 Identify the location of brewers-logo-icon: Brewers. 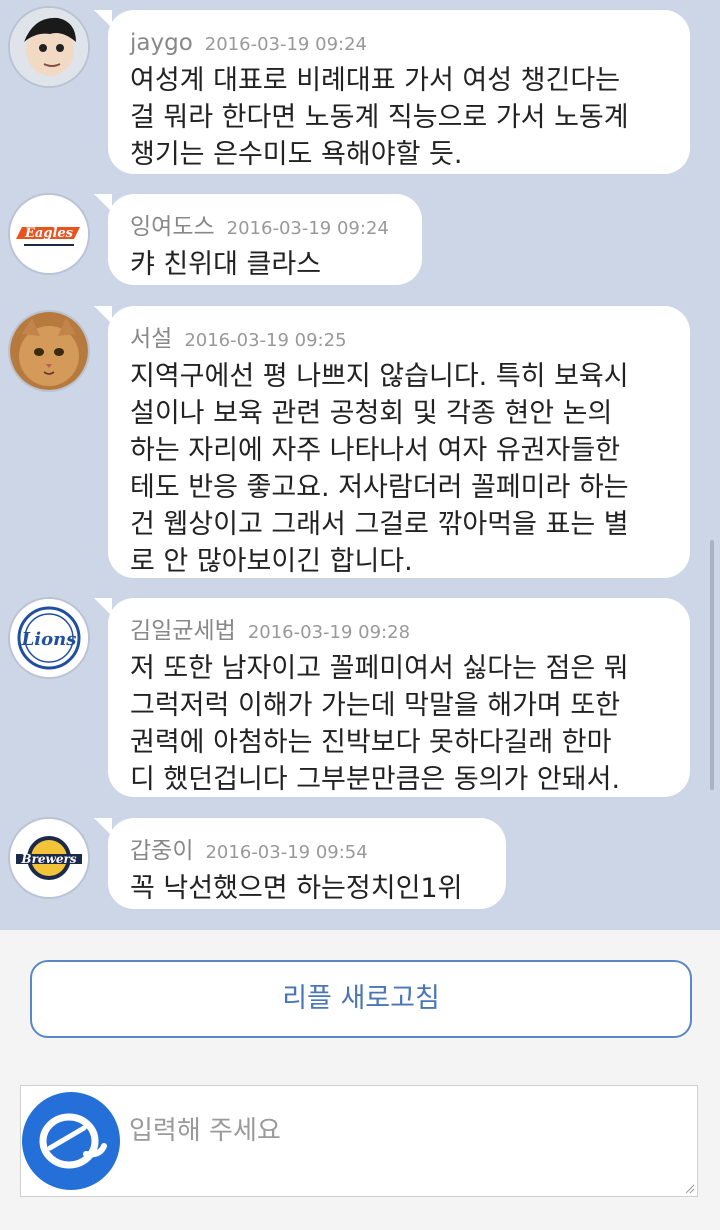
(49, 858).